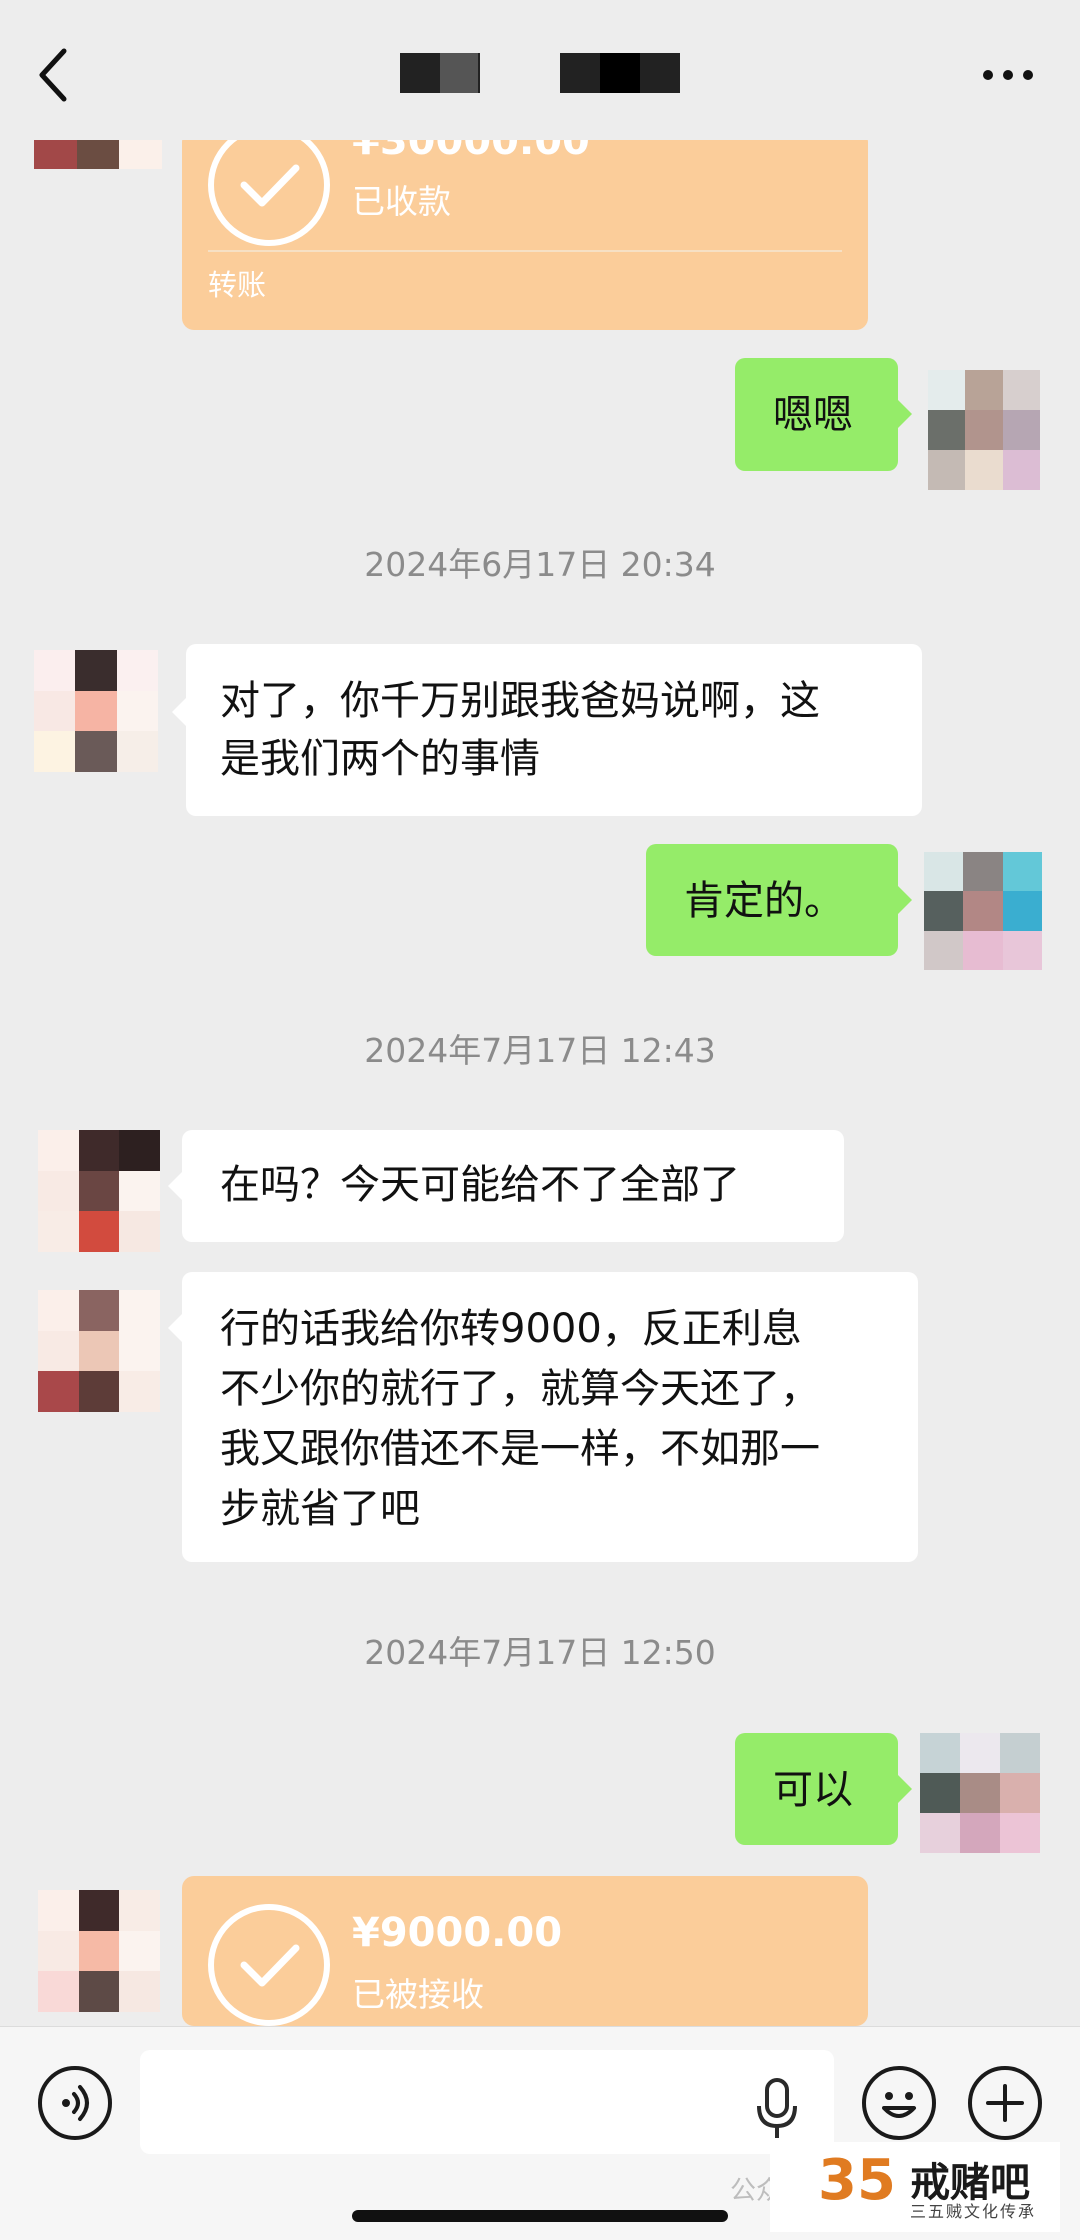  What do you see at coordinates (459, 73) in the screenshot?
I see `chat-title-redacted-part` at bounding box center [459, 73].